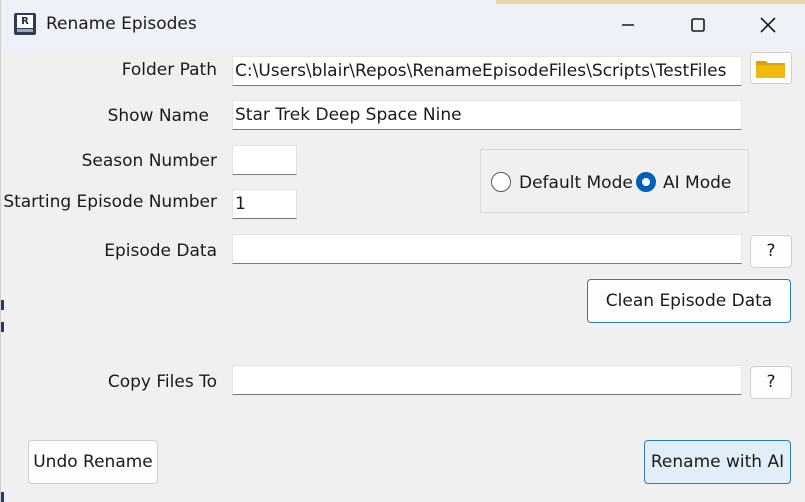  I want to click on folder-icon, so click(770, 69).